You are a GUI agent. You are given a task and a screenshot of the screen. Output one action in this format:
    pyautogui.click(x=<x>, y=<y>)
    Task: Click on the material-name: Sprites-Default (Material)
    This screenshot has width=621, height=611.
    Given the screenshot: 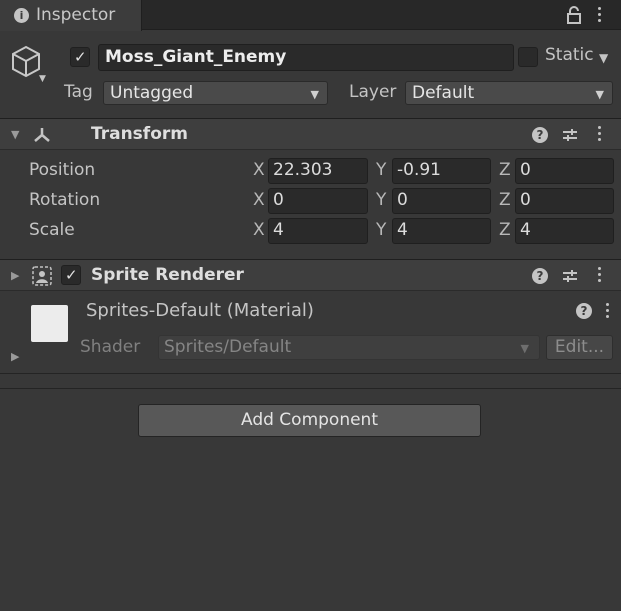 What is the action you would take?
    pyautogui.click(x=200, y=310)
    